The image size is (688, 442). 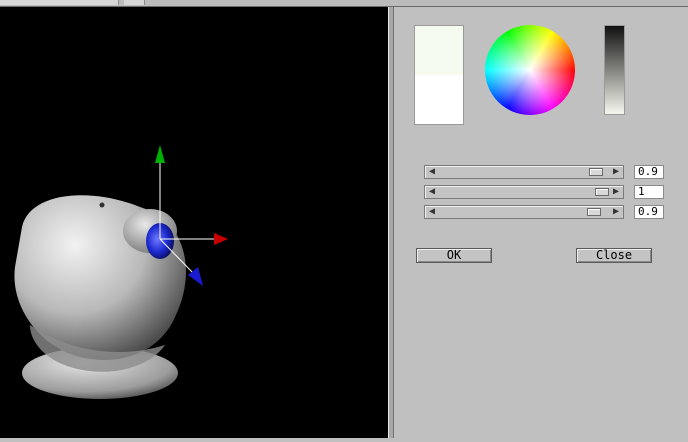 I want to click on y-axis-arrow, so click(x=160, y=154).